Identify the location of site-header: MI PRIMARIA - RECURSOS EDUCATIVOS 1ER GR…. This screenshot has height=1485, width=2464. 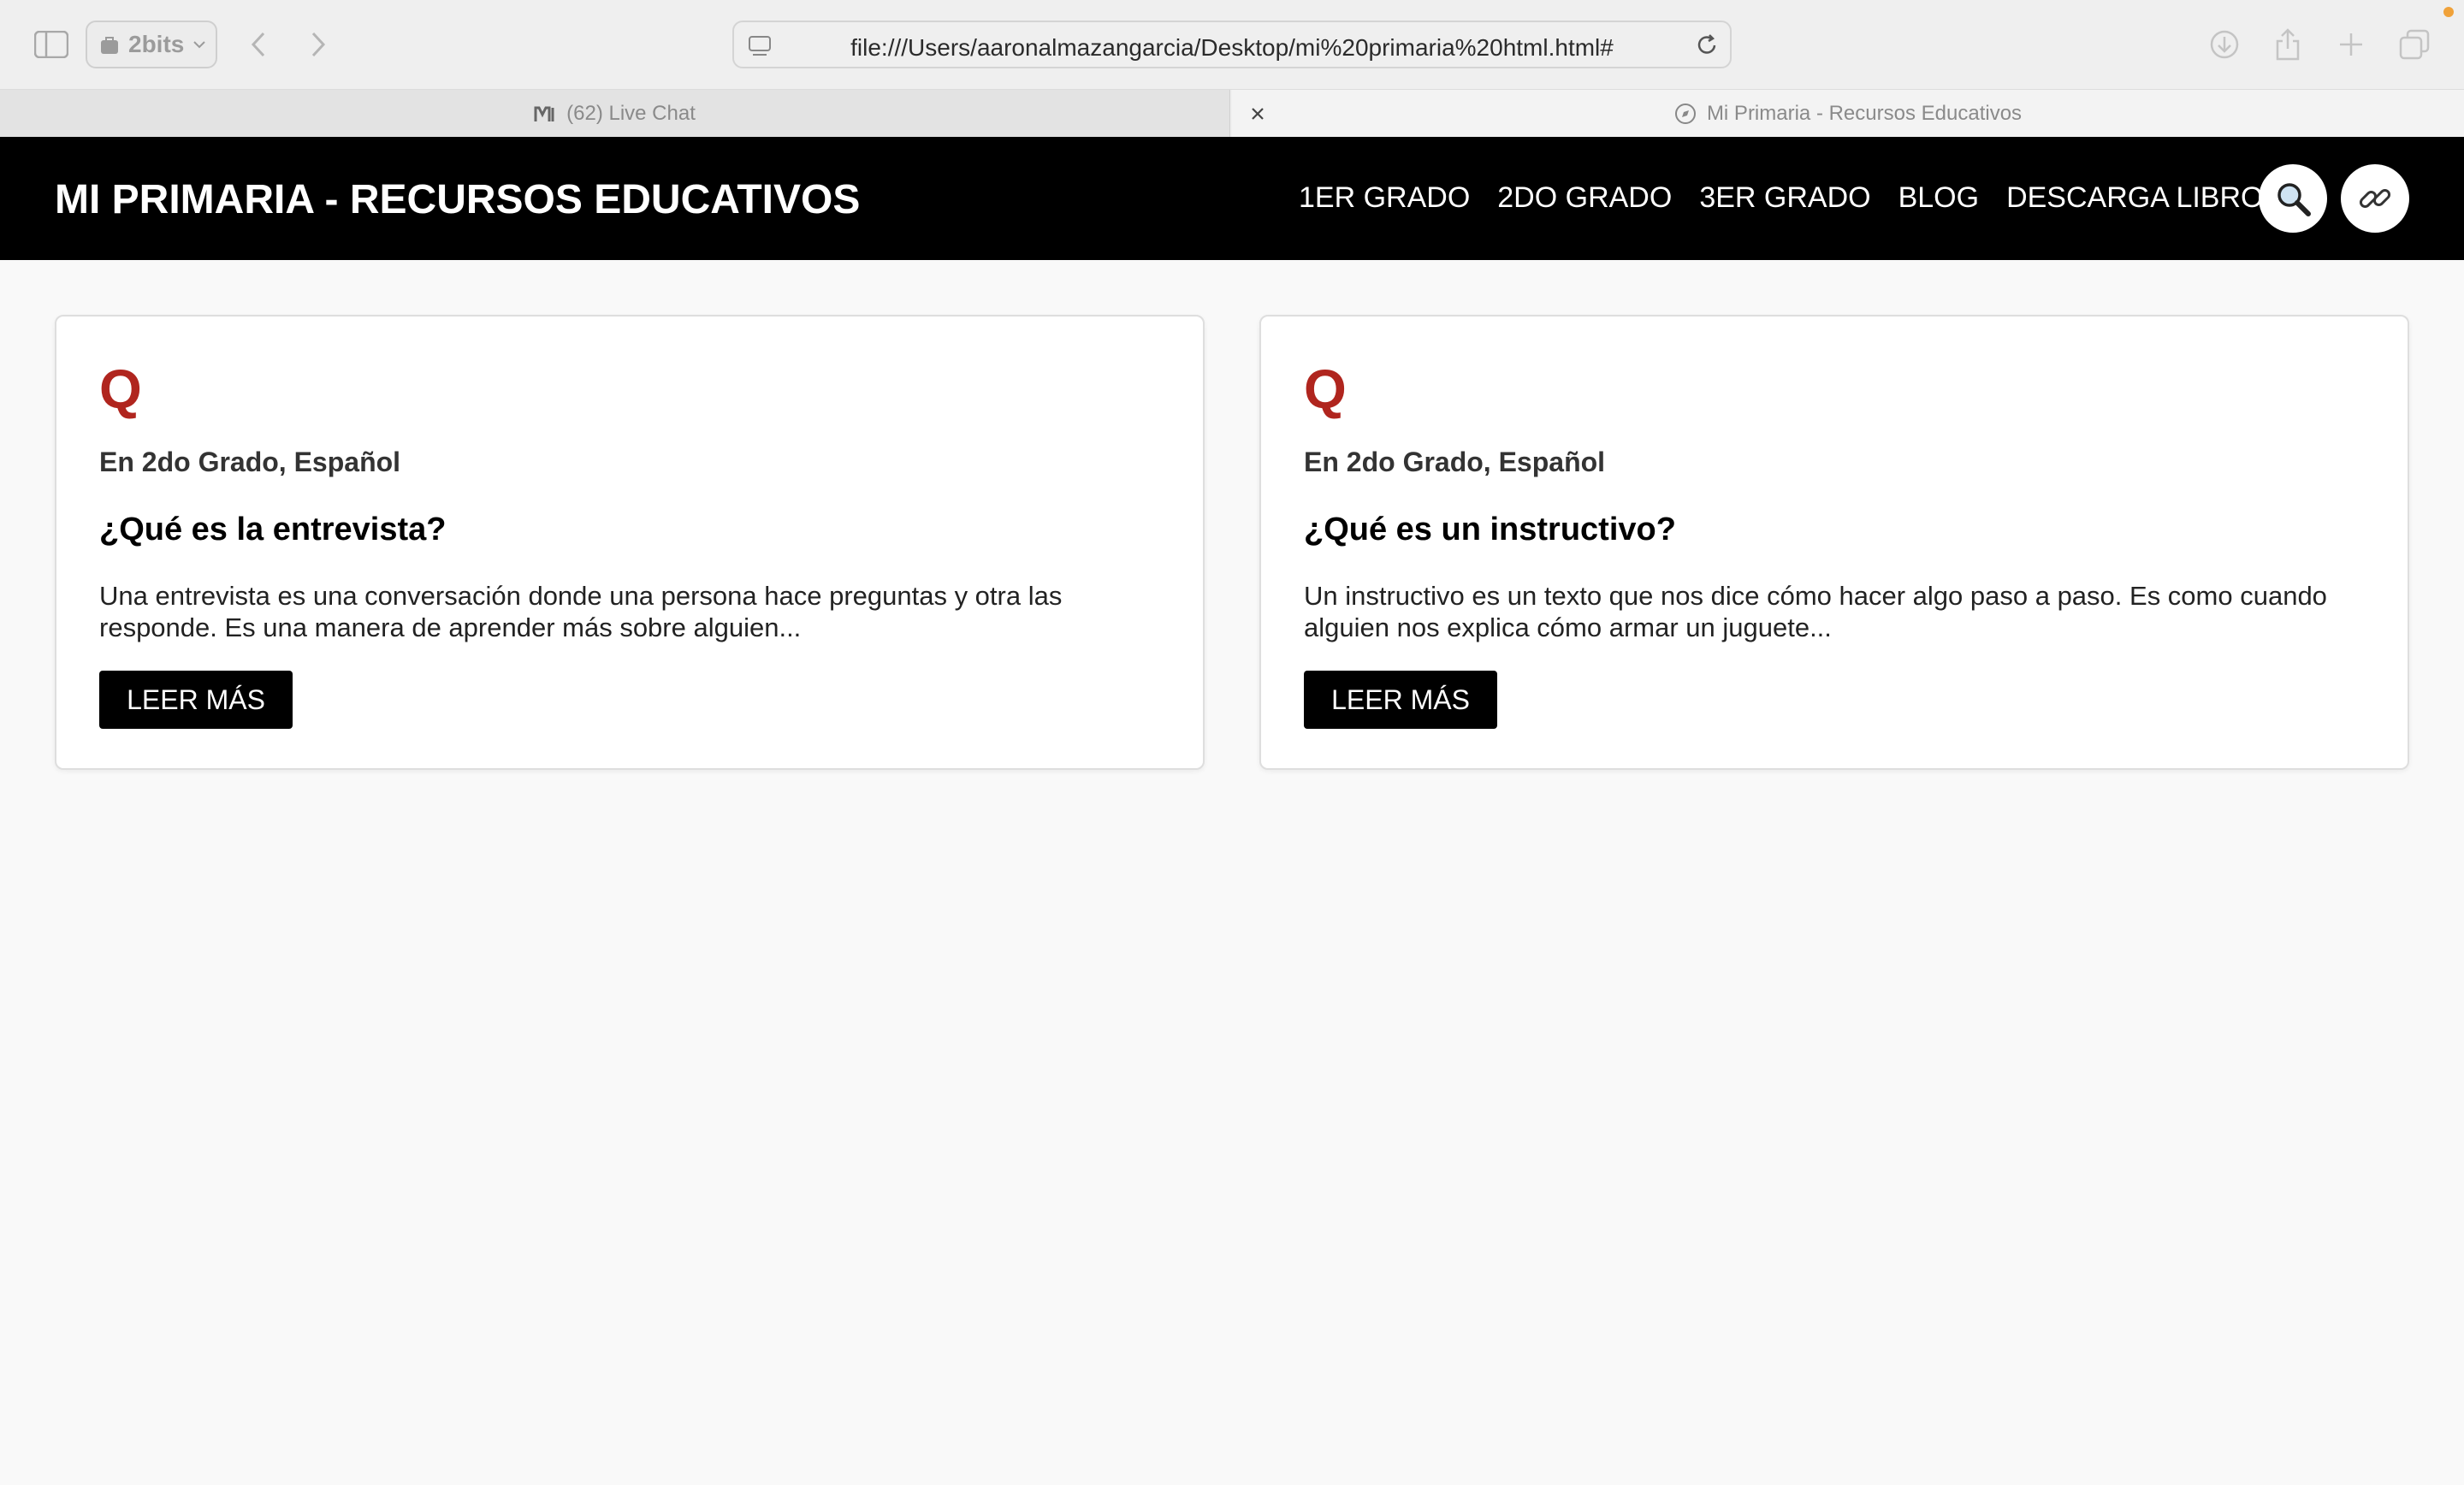
(1232, 198).